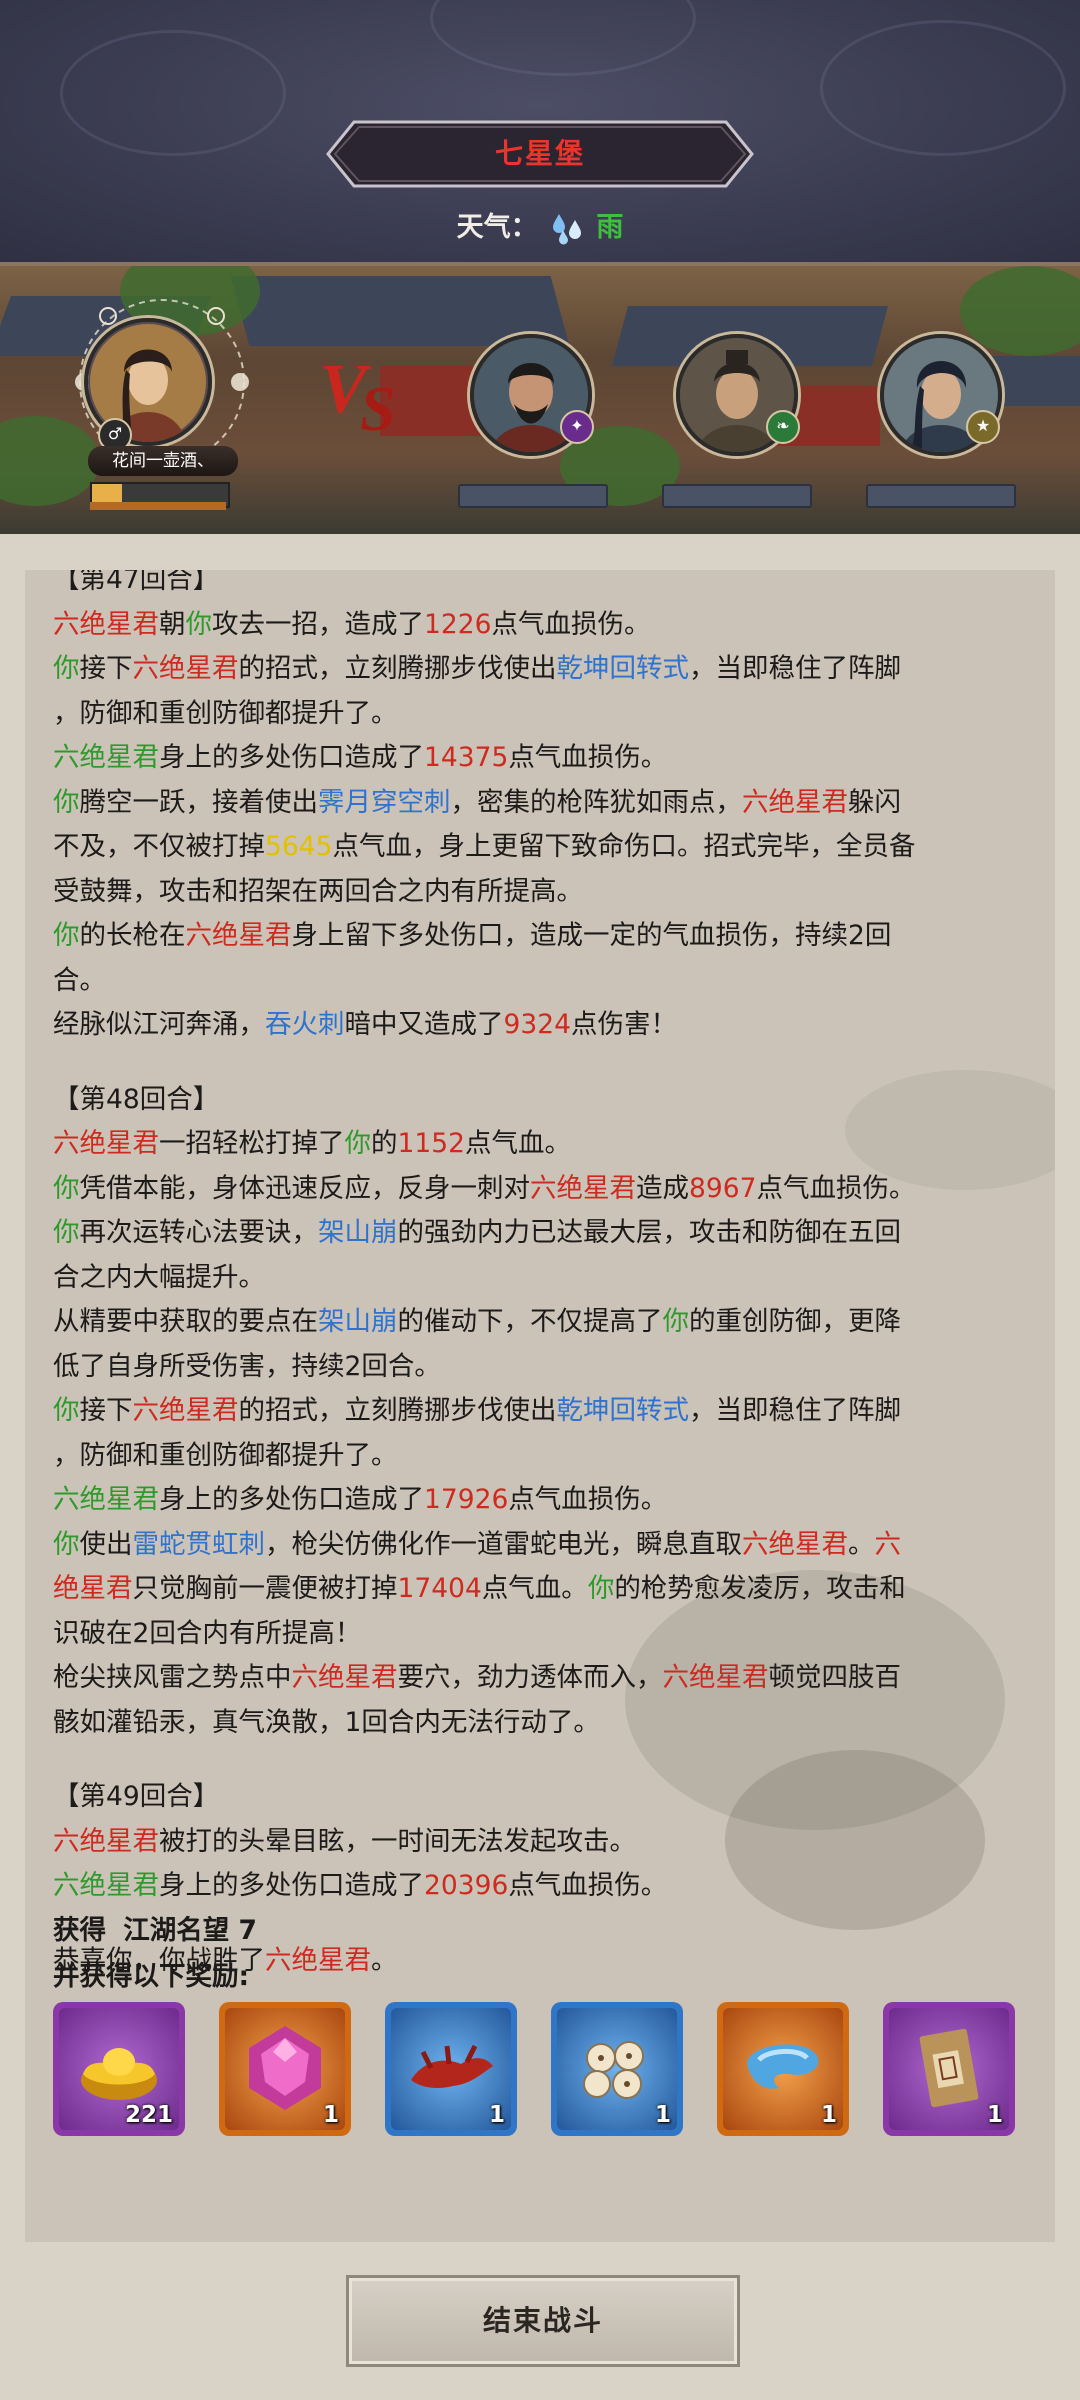  I want to click on log-segment: 造成, so click(662, 1188).